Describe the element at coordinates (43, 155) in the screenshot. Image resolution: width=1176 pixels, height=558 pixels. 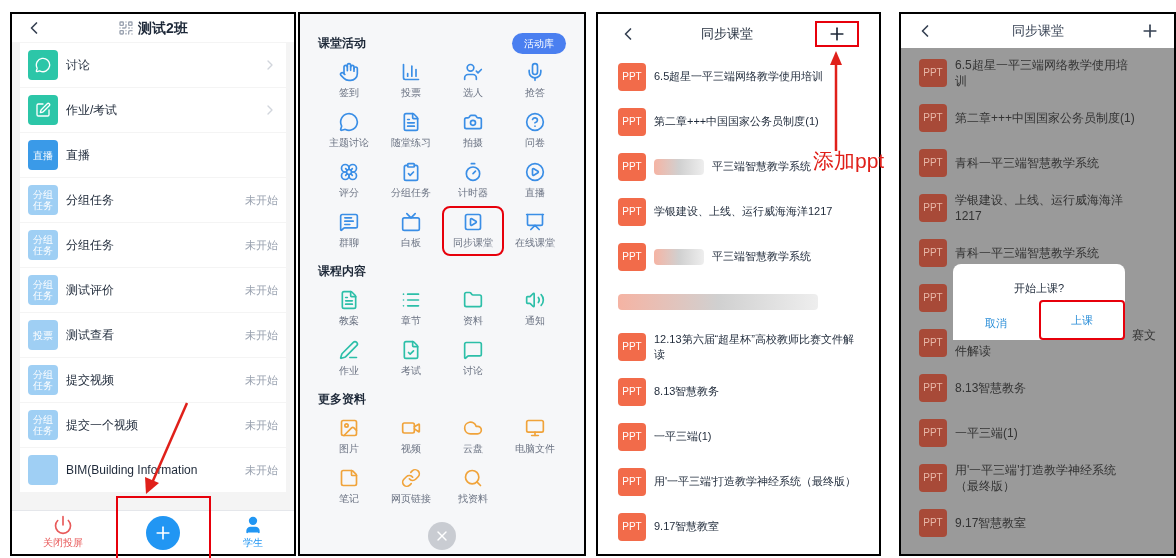
I see `type-badge: 直播` at that location.